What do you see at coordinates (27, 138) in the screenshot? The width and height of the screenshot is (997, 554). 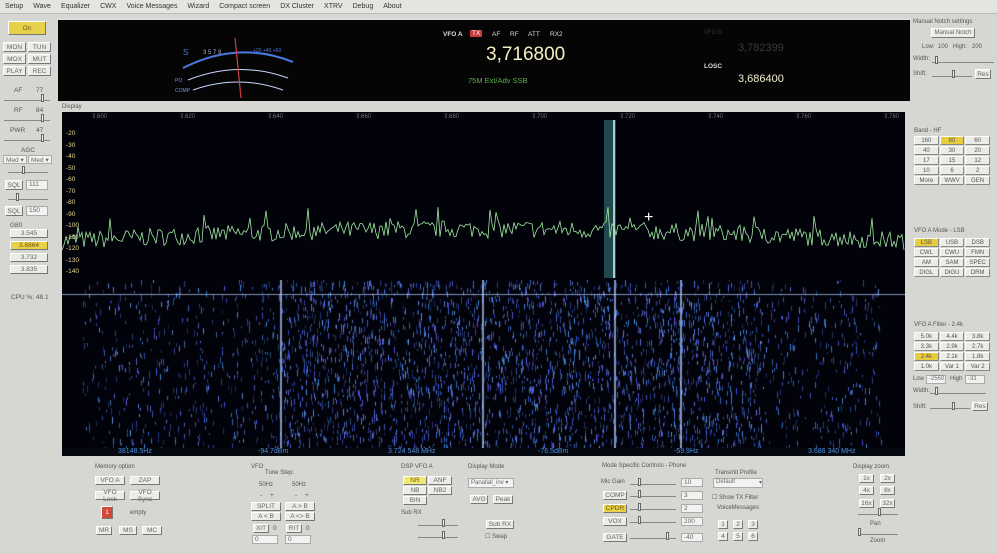 I see `pwr-slider` at bounding box center [27, 138].